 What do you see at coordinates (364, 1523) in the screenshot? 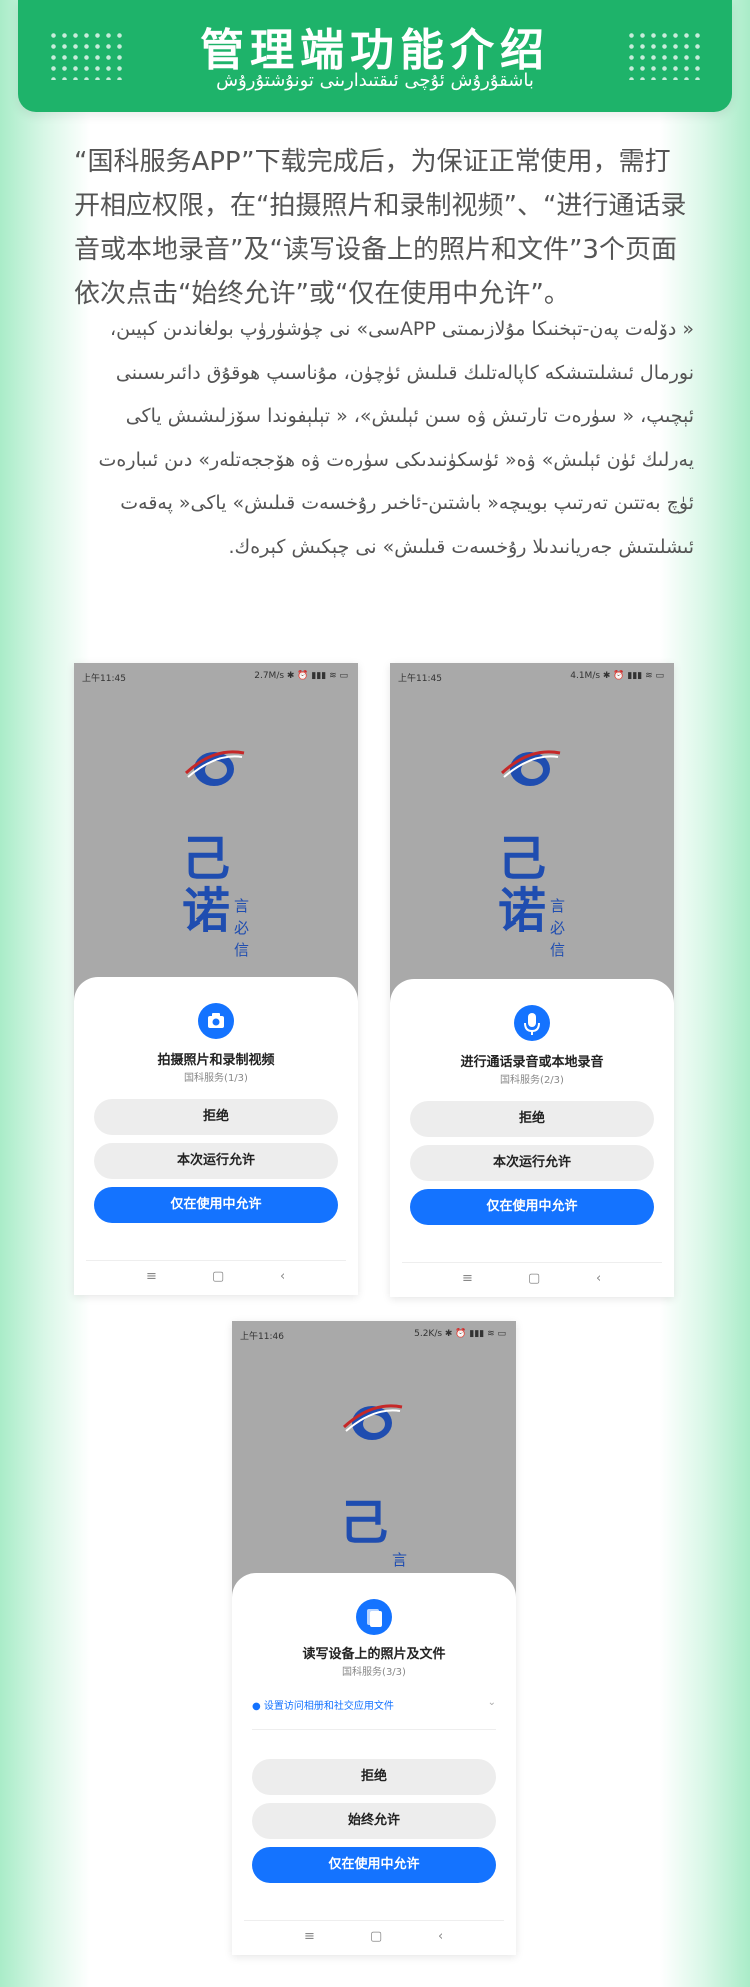
I see `brand-name: 己` at bounding box center [364, 1523].